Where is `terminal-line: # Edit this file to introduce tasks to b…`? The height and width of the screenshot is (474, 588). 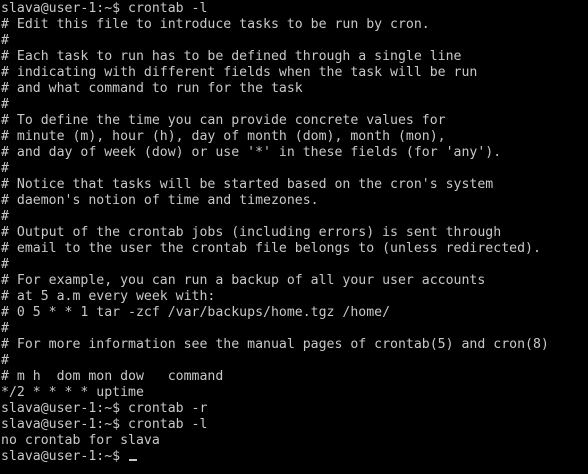
terminal-line: # Edit this file to introduce tasks to b… is located at coordinates (215, 24).